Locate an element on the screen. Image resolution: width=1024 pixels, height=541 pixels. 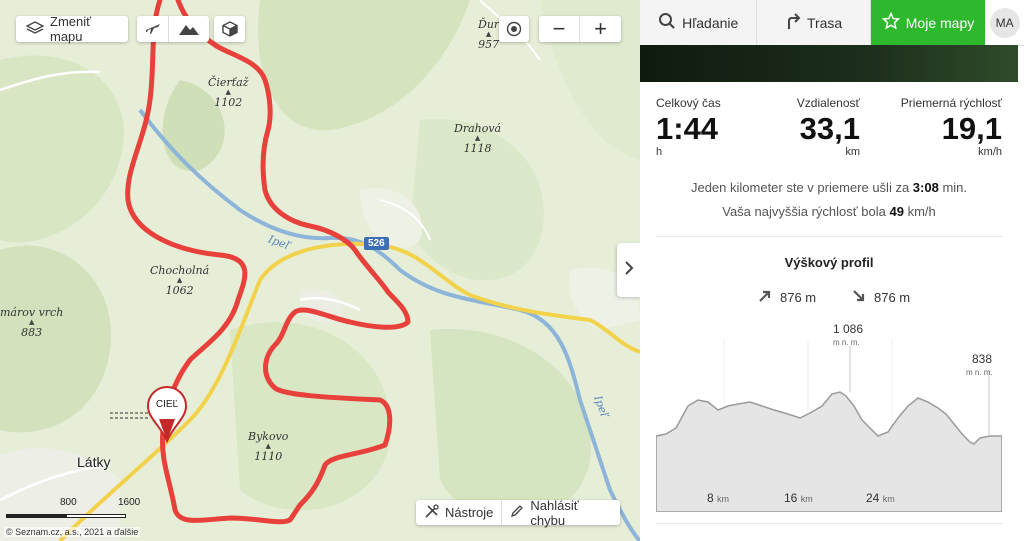
stat-distance: Vzdialenosť 33,1 km is located at coordinates (825, 127).